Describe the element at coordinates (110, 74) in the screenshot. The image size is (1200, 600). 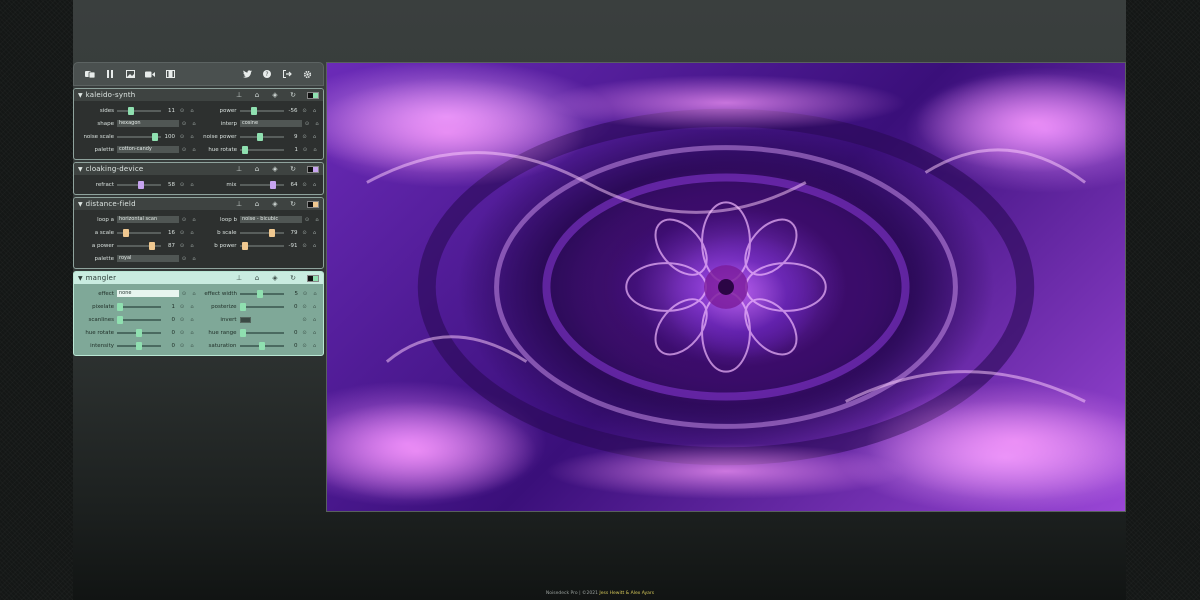
I see `pause-icon` at that location.